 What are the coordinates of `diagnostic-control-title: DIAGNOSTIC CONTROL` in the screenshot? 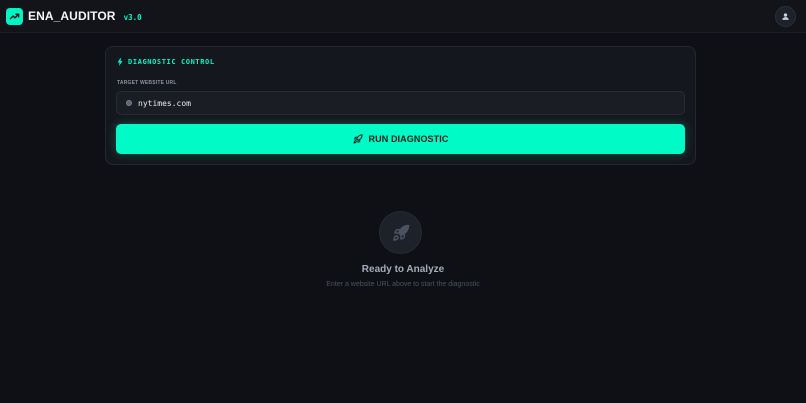 It's located at (171, 62).